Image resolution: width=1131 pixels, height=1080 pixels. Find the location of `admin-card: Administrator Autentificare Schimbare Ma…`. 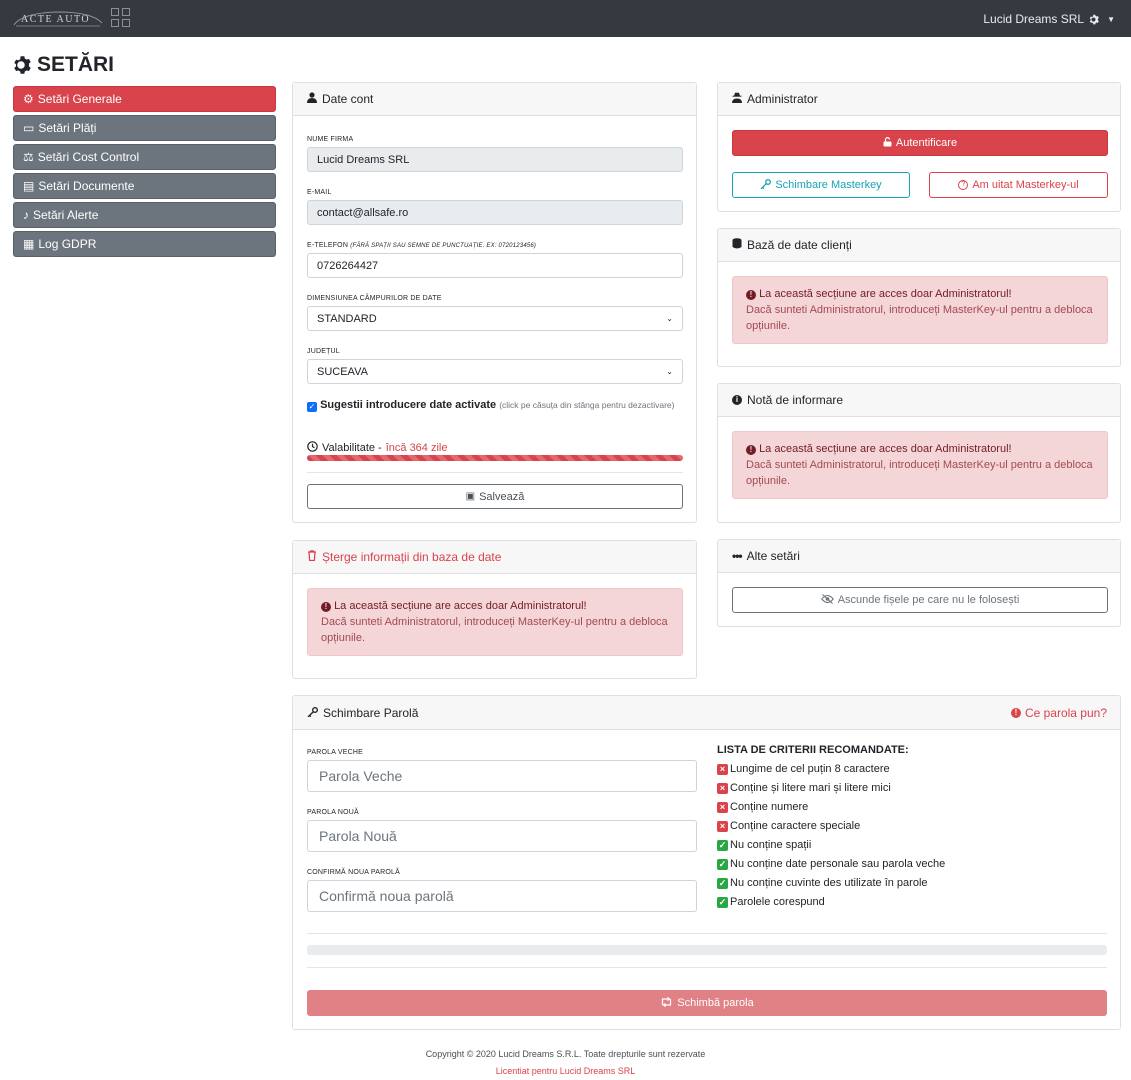

admin-card: Administrator Autentificare Schimbare Ma… is located at coordinates (919, 147).